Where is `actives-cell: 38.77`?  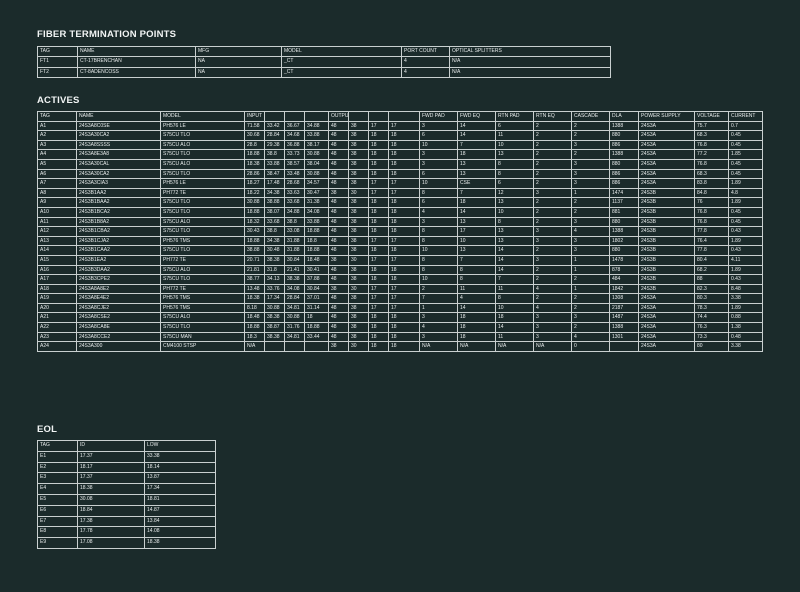
actives-cell: 38.77 is located at coordinates (254, 279).